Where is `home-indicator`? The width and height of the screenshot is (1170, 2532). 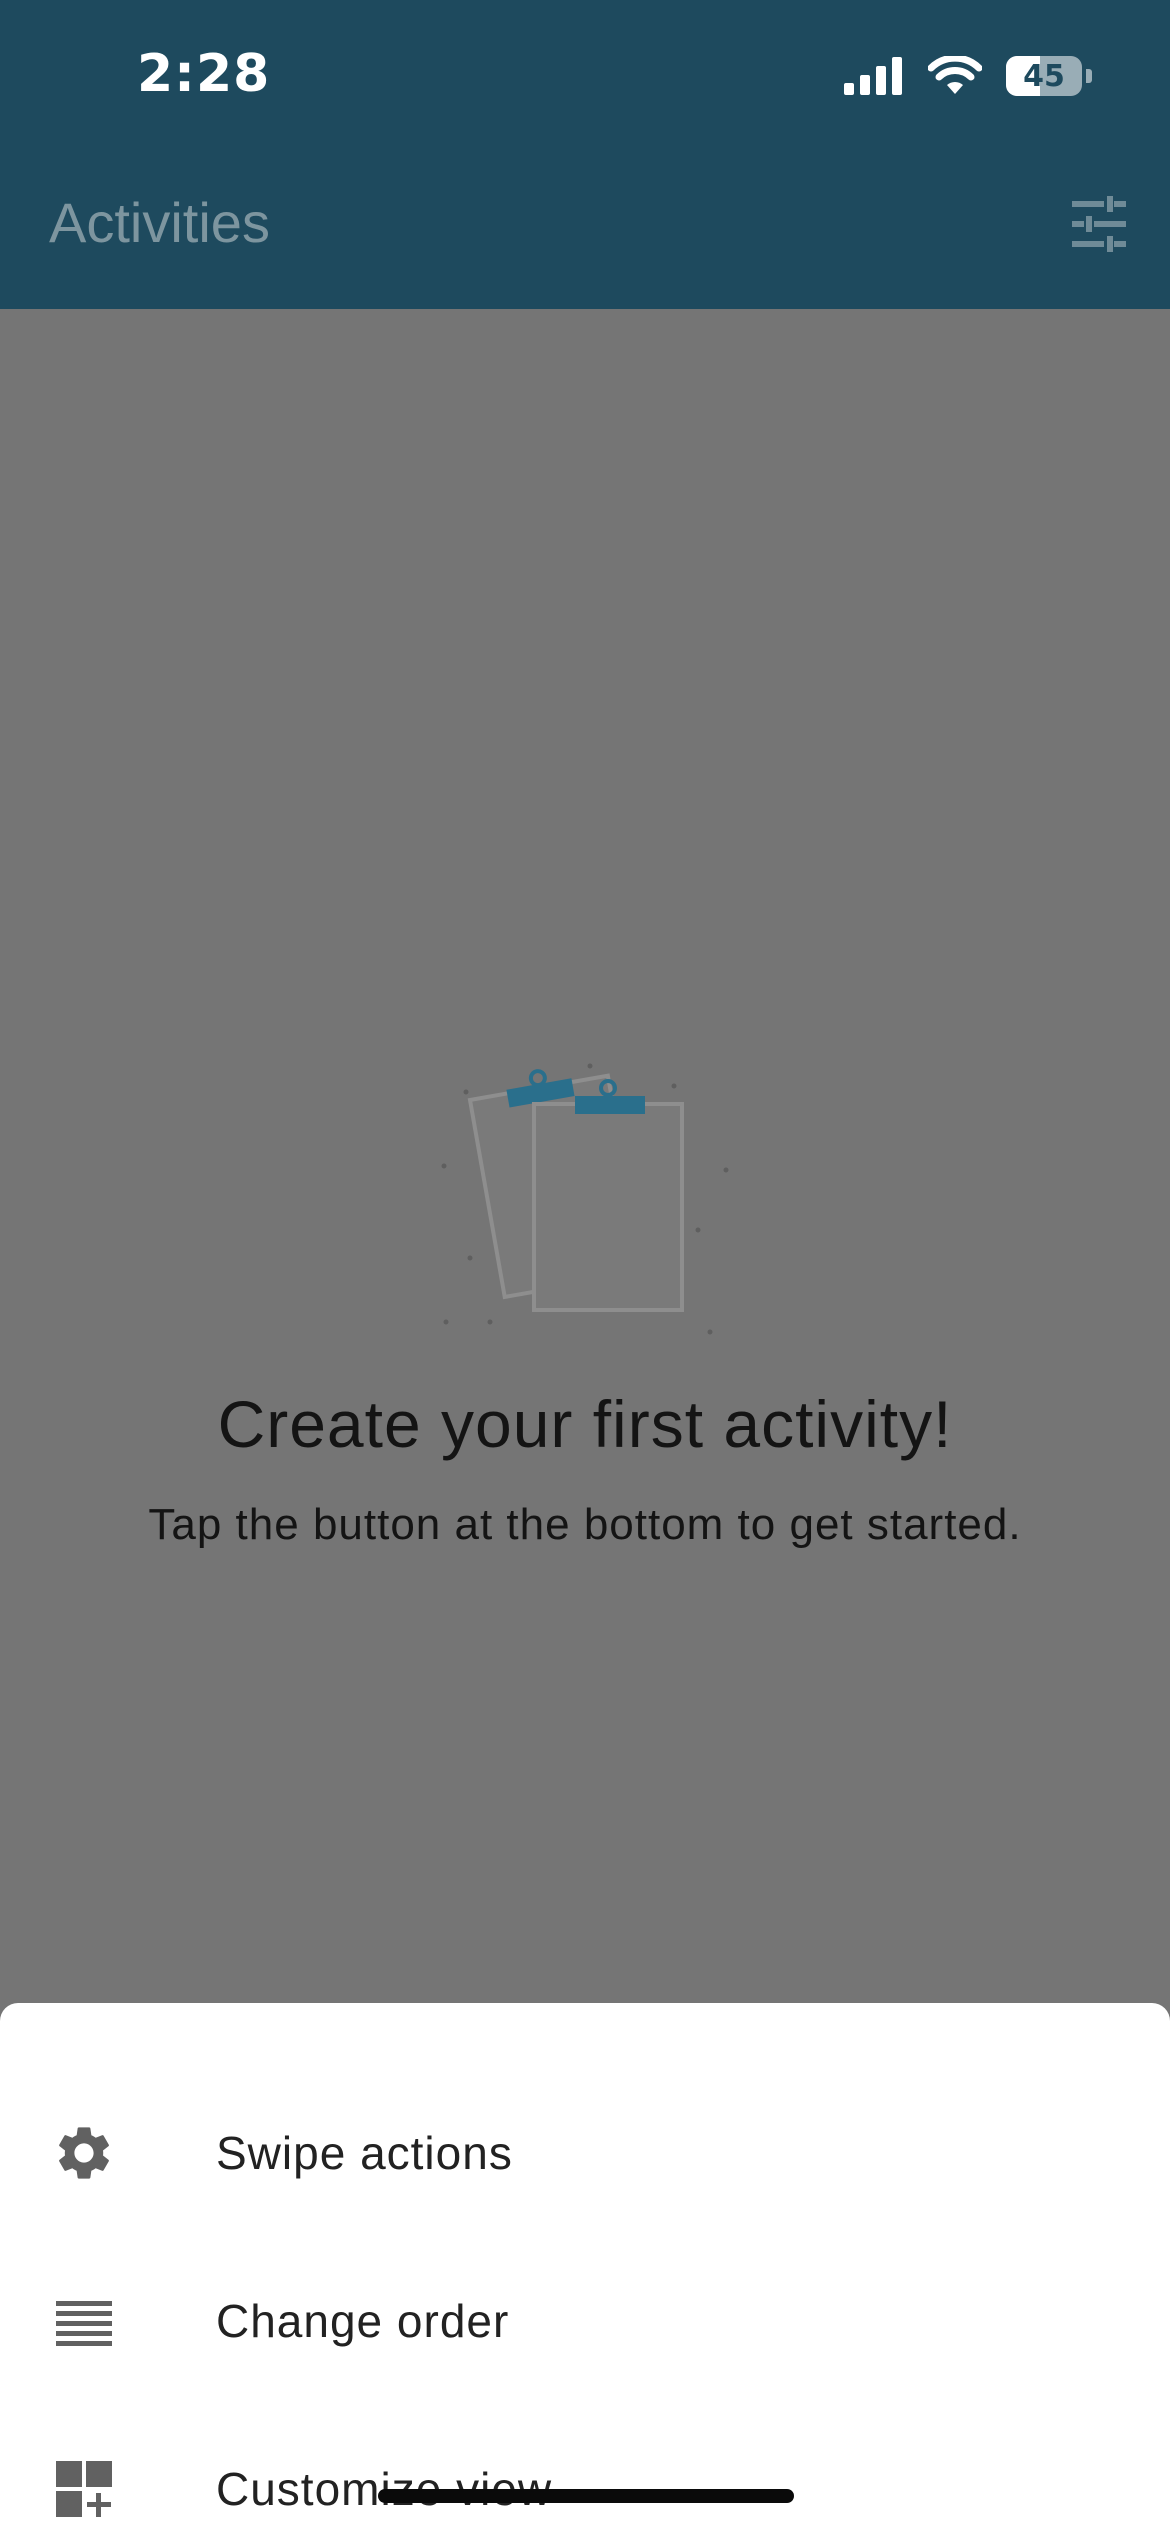
home-indicator is located at coordinates (586, 2496).